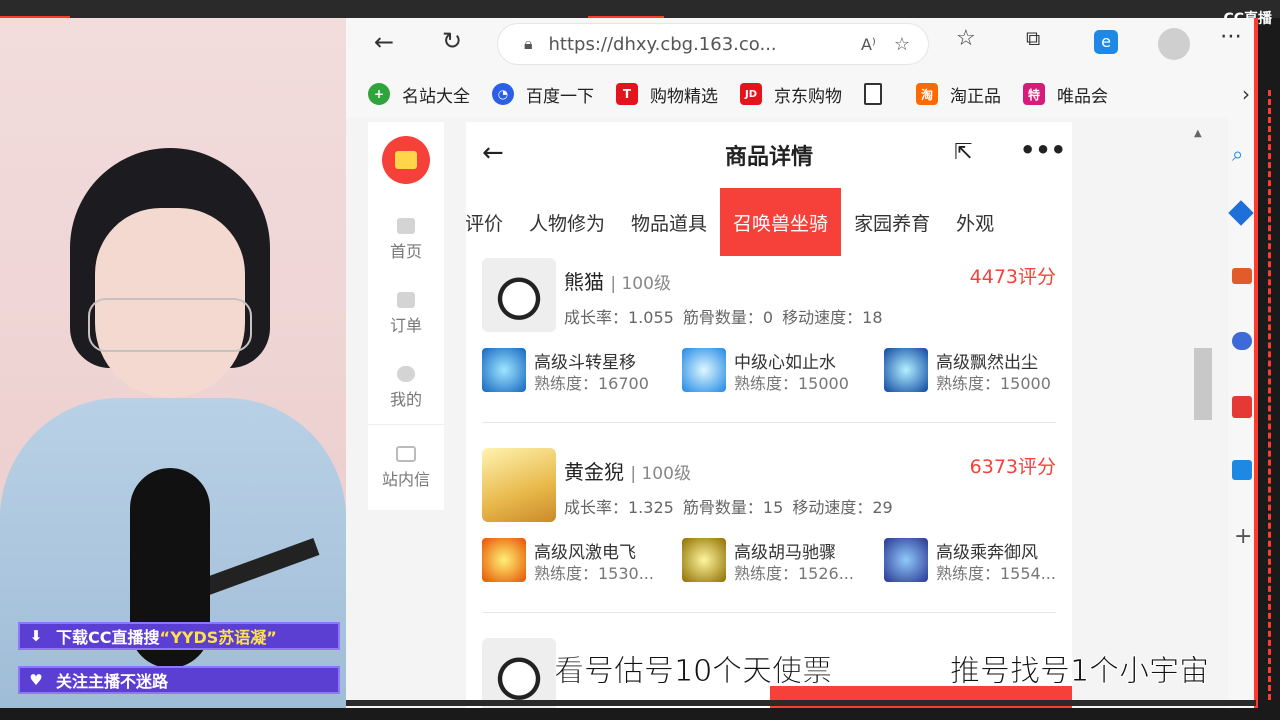 Image resolution: width=1280 pixels, height=720 pixels. Describe the element at coordinates (902, 44) in the screenshot. I see `add-favorite-icon: ☆` at that location.